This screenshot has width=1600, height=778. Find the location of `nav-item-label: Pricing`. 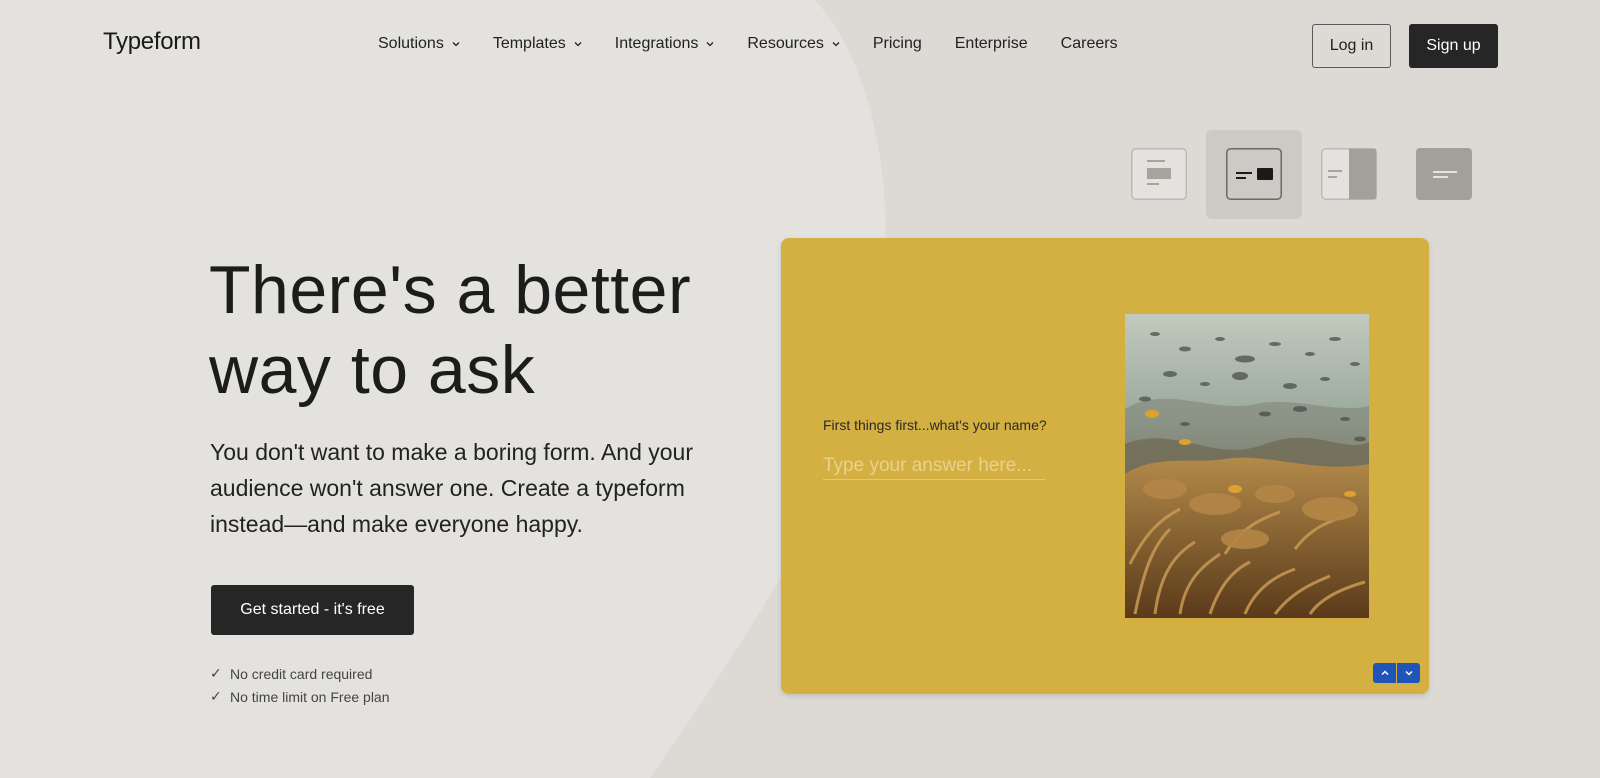

nav-item-label: Pricing is located at coordinates (897, 43).